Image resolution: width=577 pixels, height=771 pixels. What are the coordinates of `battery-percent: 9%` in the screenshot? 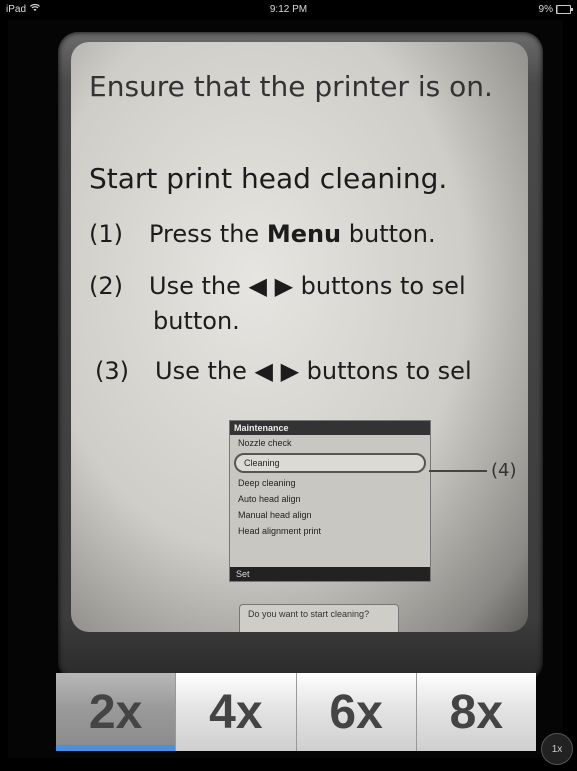 It's located at (545, 9).